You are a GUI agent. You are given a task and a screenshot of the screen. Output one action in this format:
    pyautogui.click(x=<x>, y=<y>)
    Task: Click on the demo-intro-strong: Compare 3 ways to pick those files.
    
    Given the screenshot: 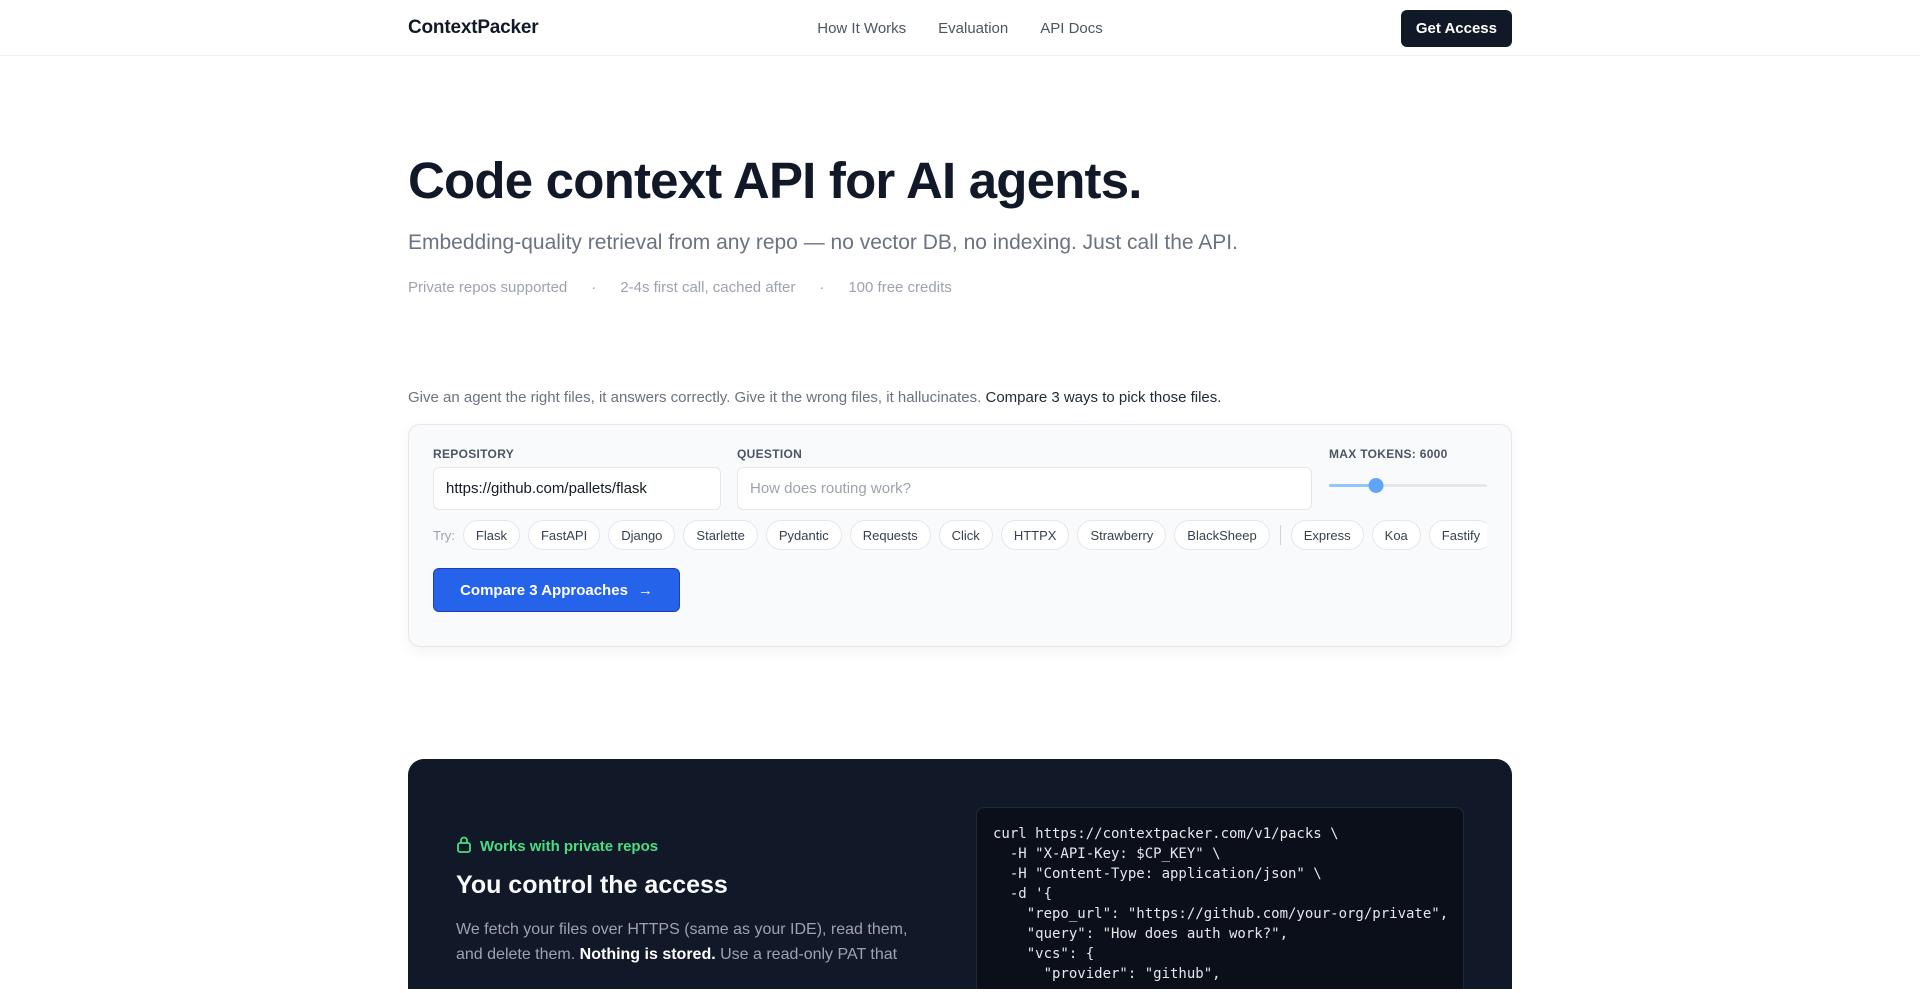 What is the action you would take?
    pyautogui.click(x=1103, y=398)
    